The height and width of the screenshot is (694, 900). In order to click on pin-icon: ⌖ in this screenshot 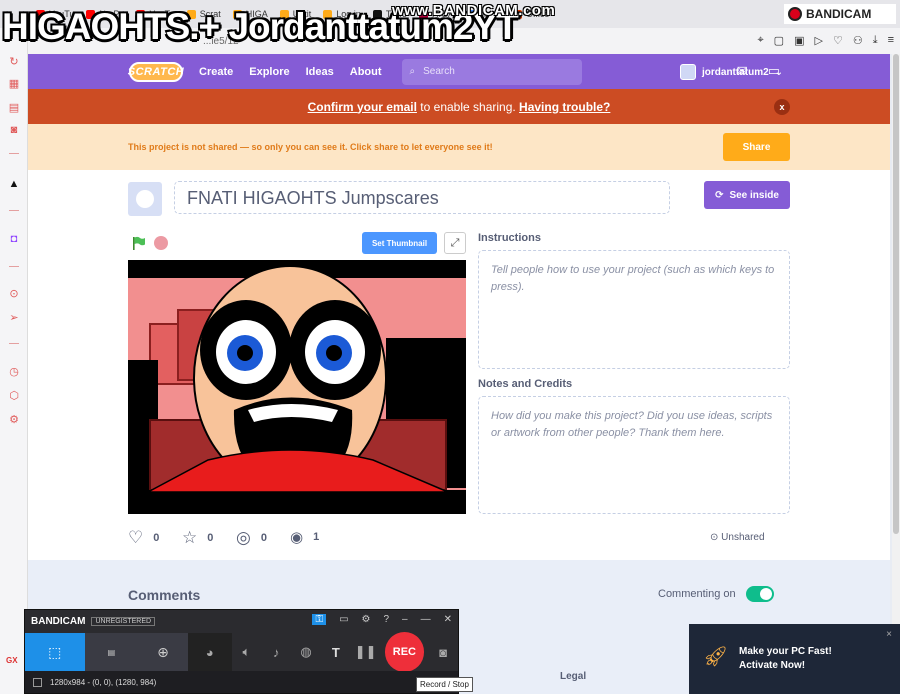, I will do `click(760, 40)`.